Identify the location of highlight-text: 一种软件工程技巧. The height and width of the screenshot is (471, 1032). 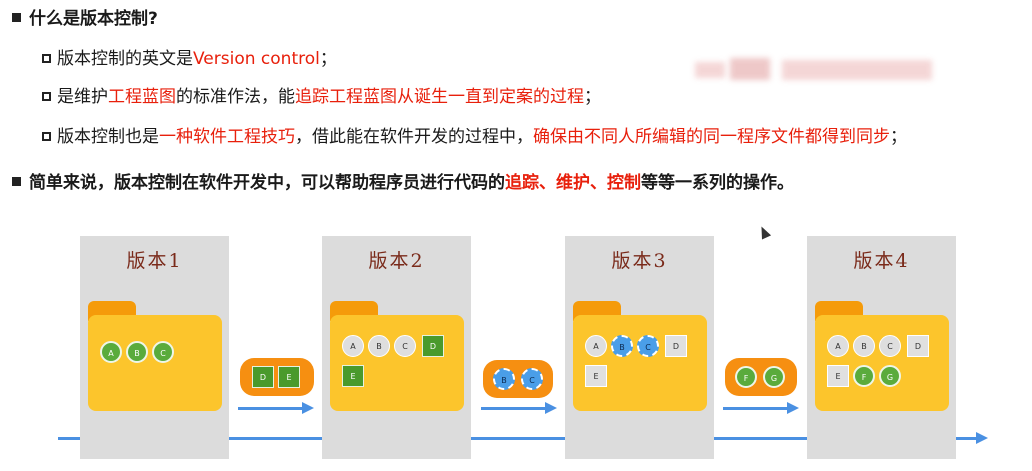
(227, 137).